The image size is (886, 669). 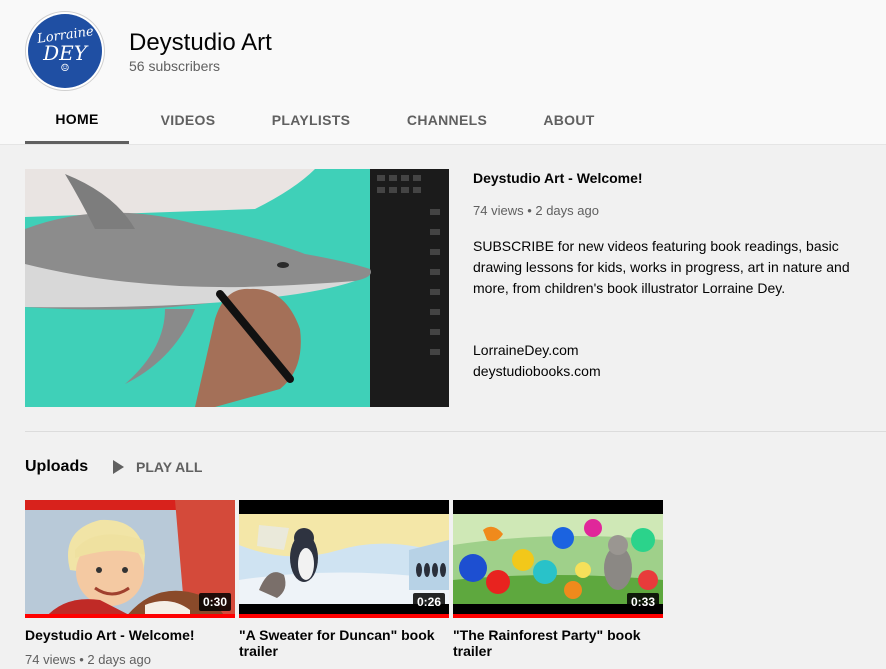 I want to click on uploads-shelf-title: Uploads, so click(x=56, y=467).